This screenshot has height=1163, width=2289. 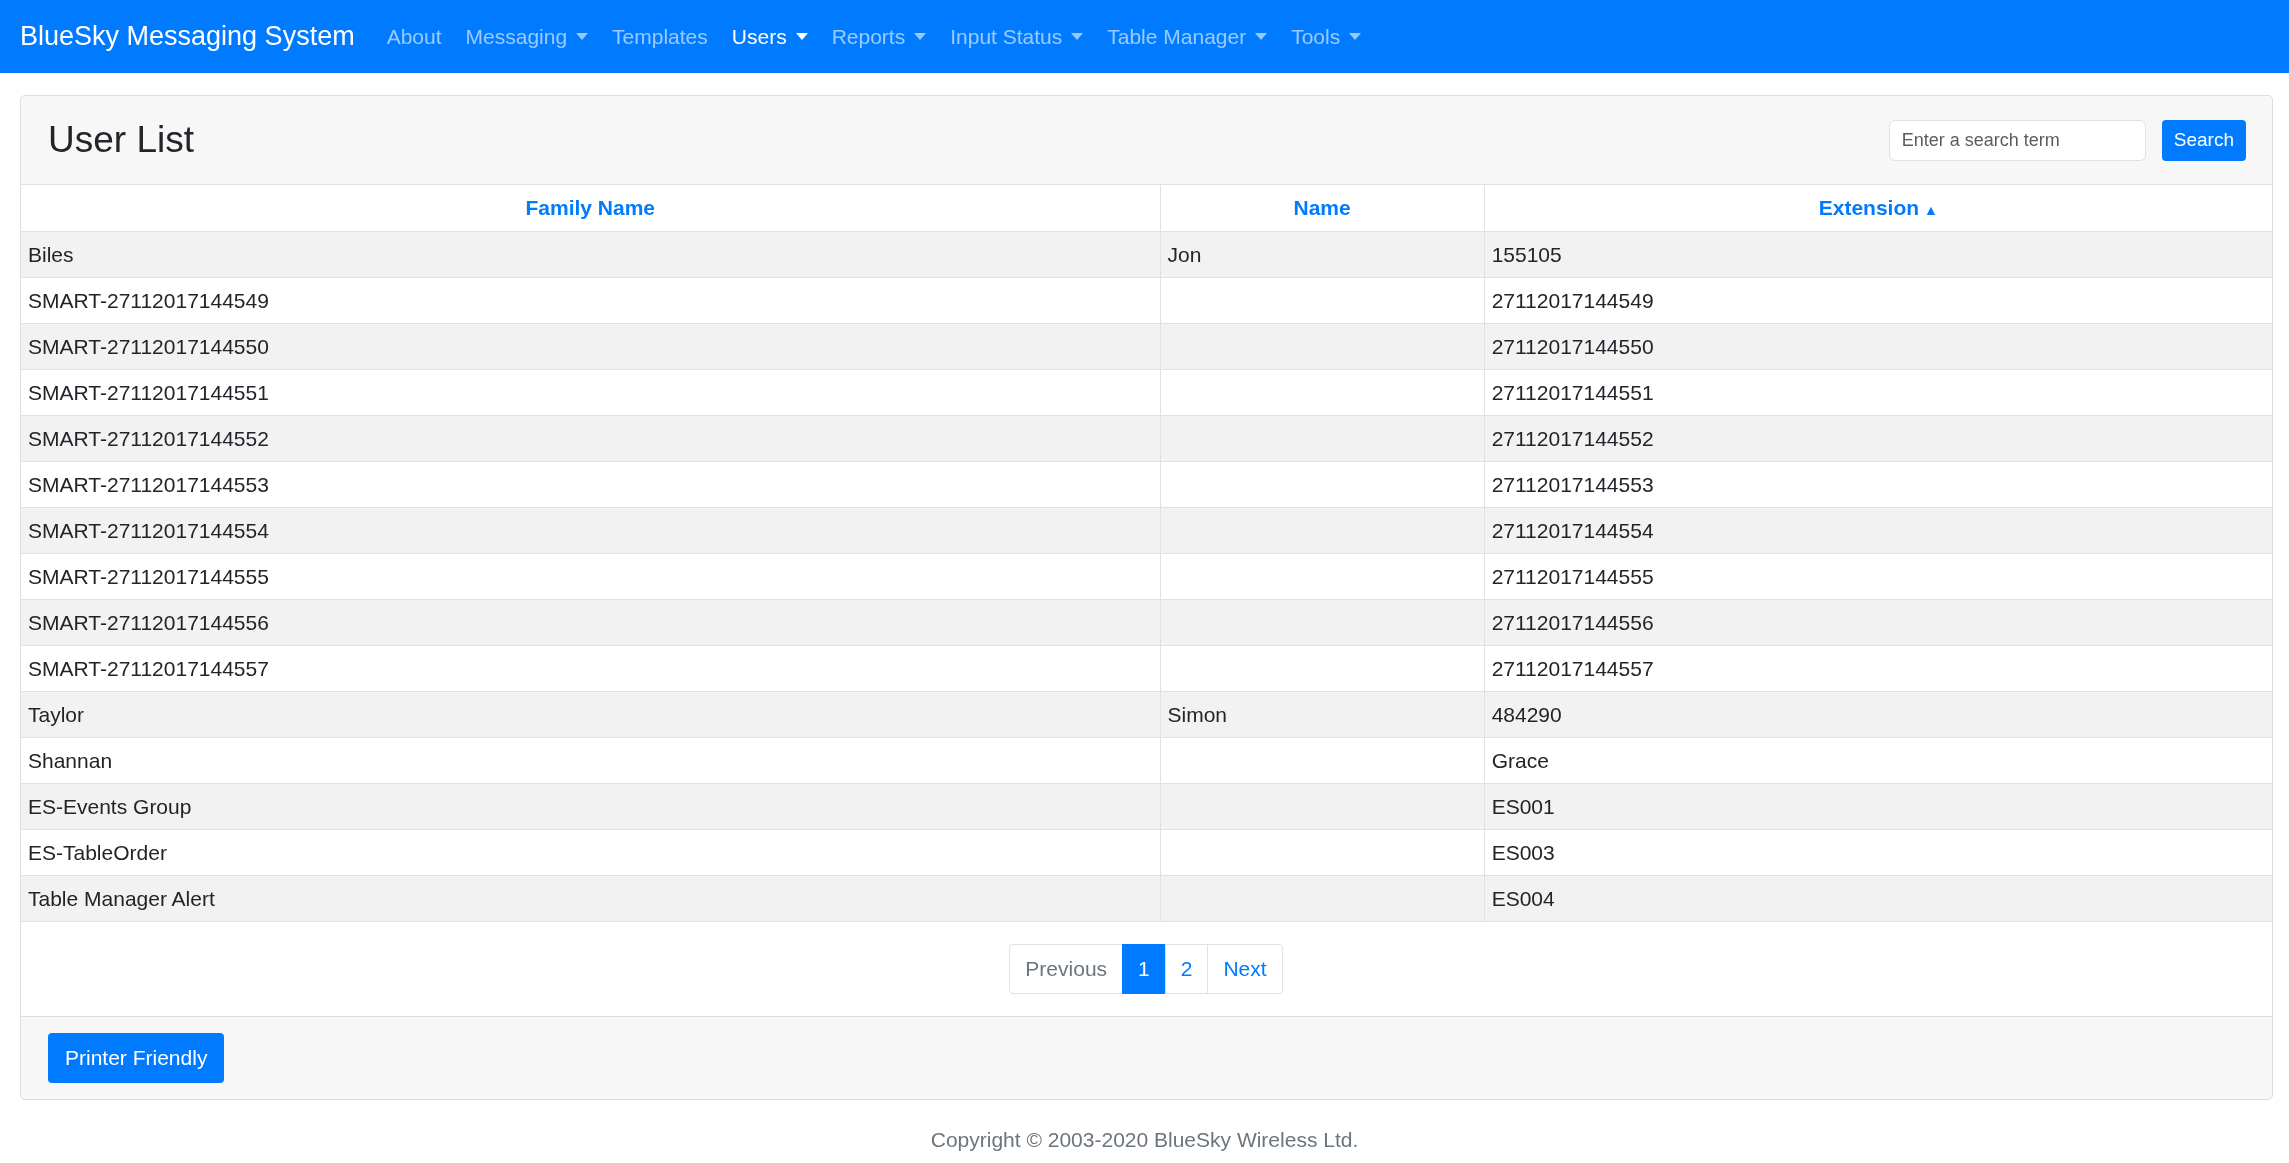 I want to click on table-cell: Table Manager Alert, so click(x=590, y=898).